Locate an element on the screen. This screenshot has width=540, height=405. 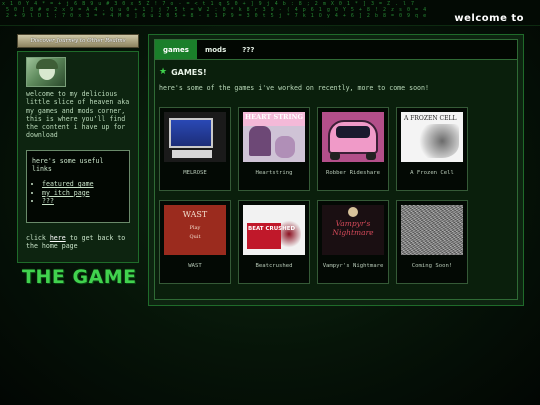
game-label: Coming Soon! is located at coordinates (432, 266).